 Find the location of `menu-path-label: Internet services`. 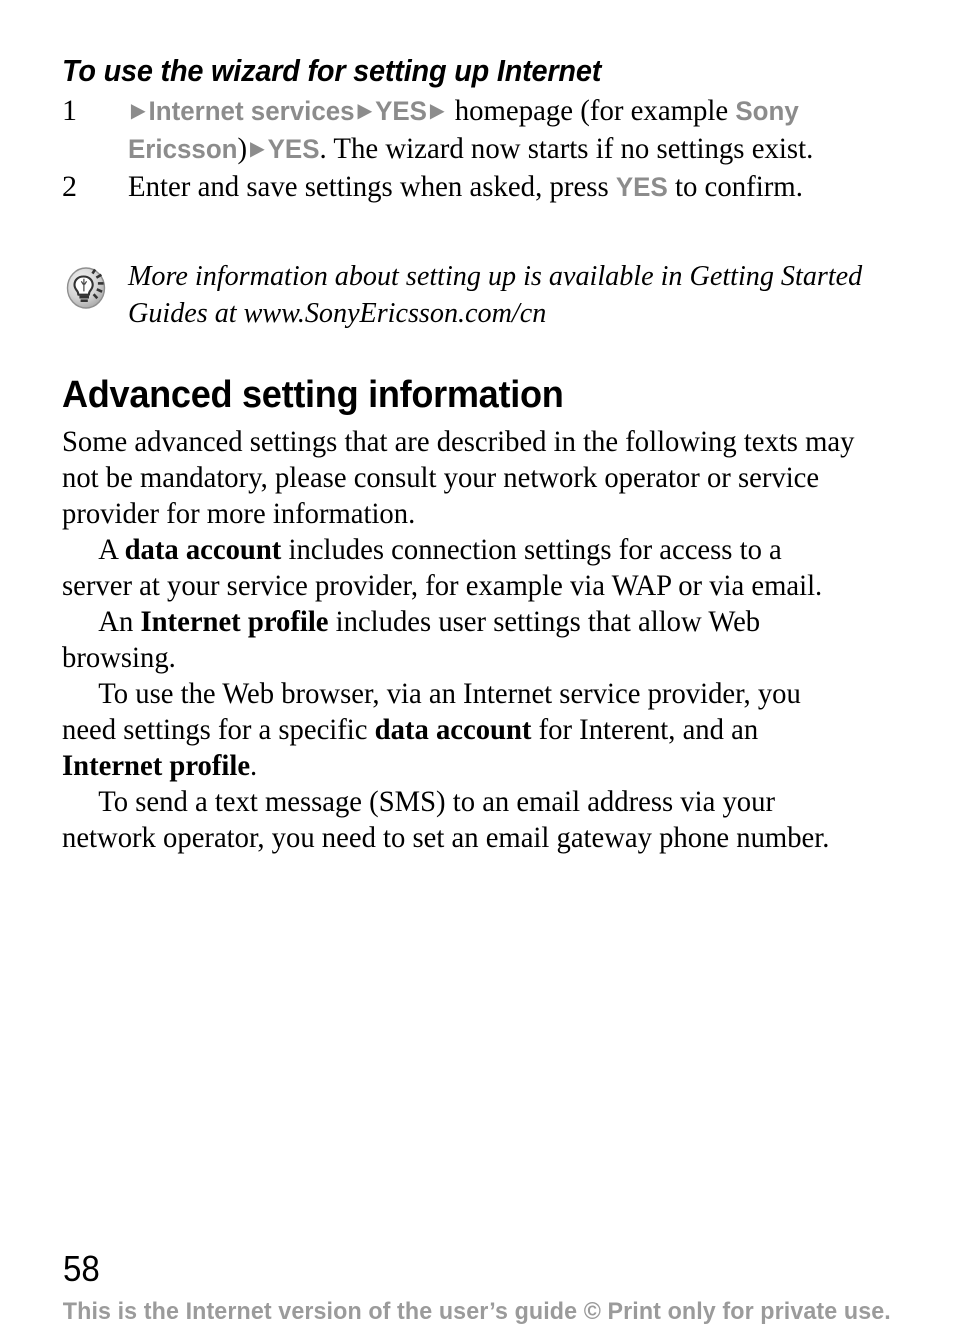

menu-path-label: Internet services is located at coordinates (251, 111).